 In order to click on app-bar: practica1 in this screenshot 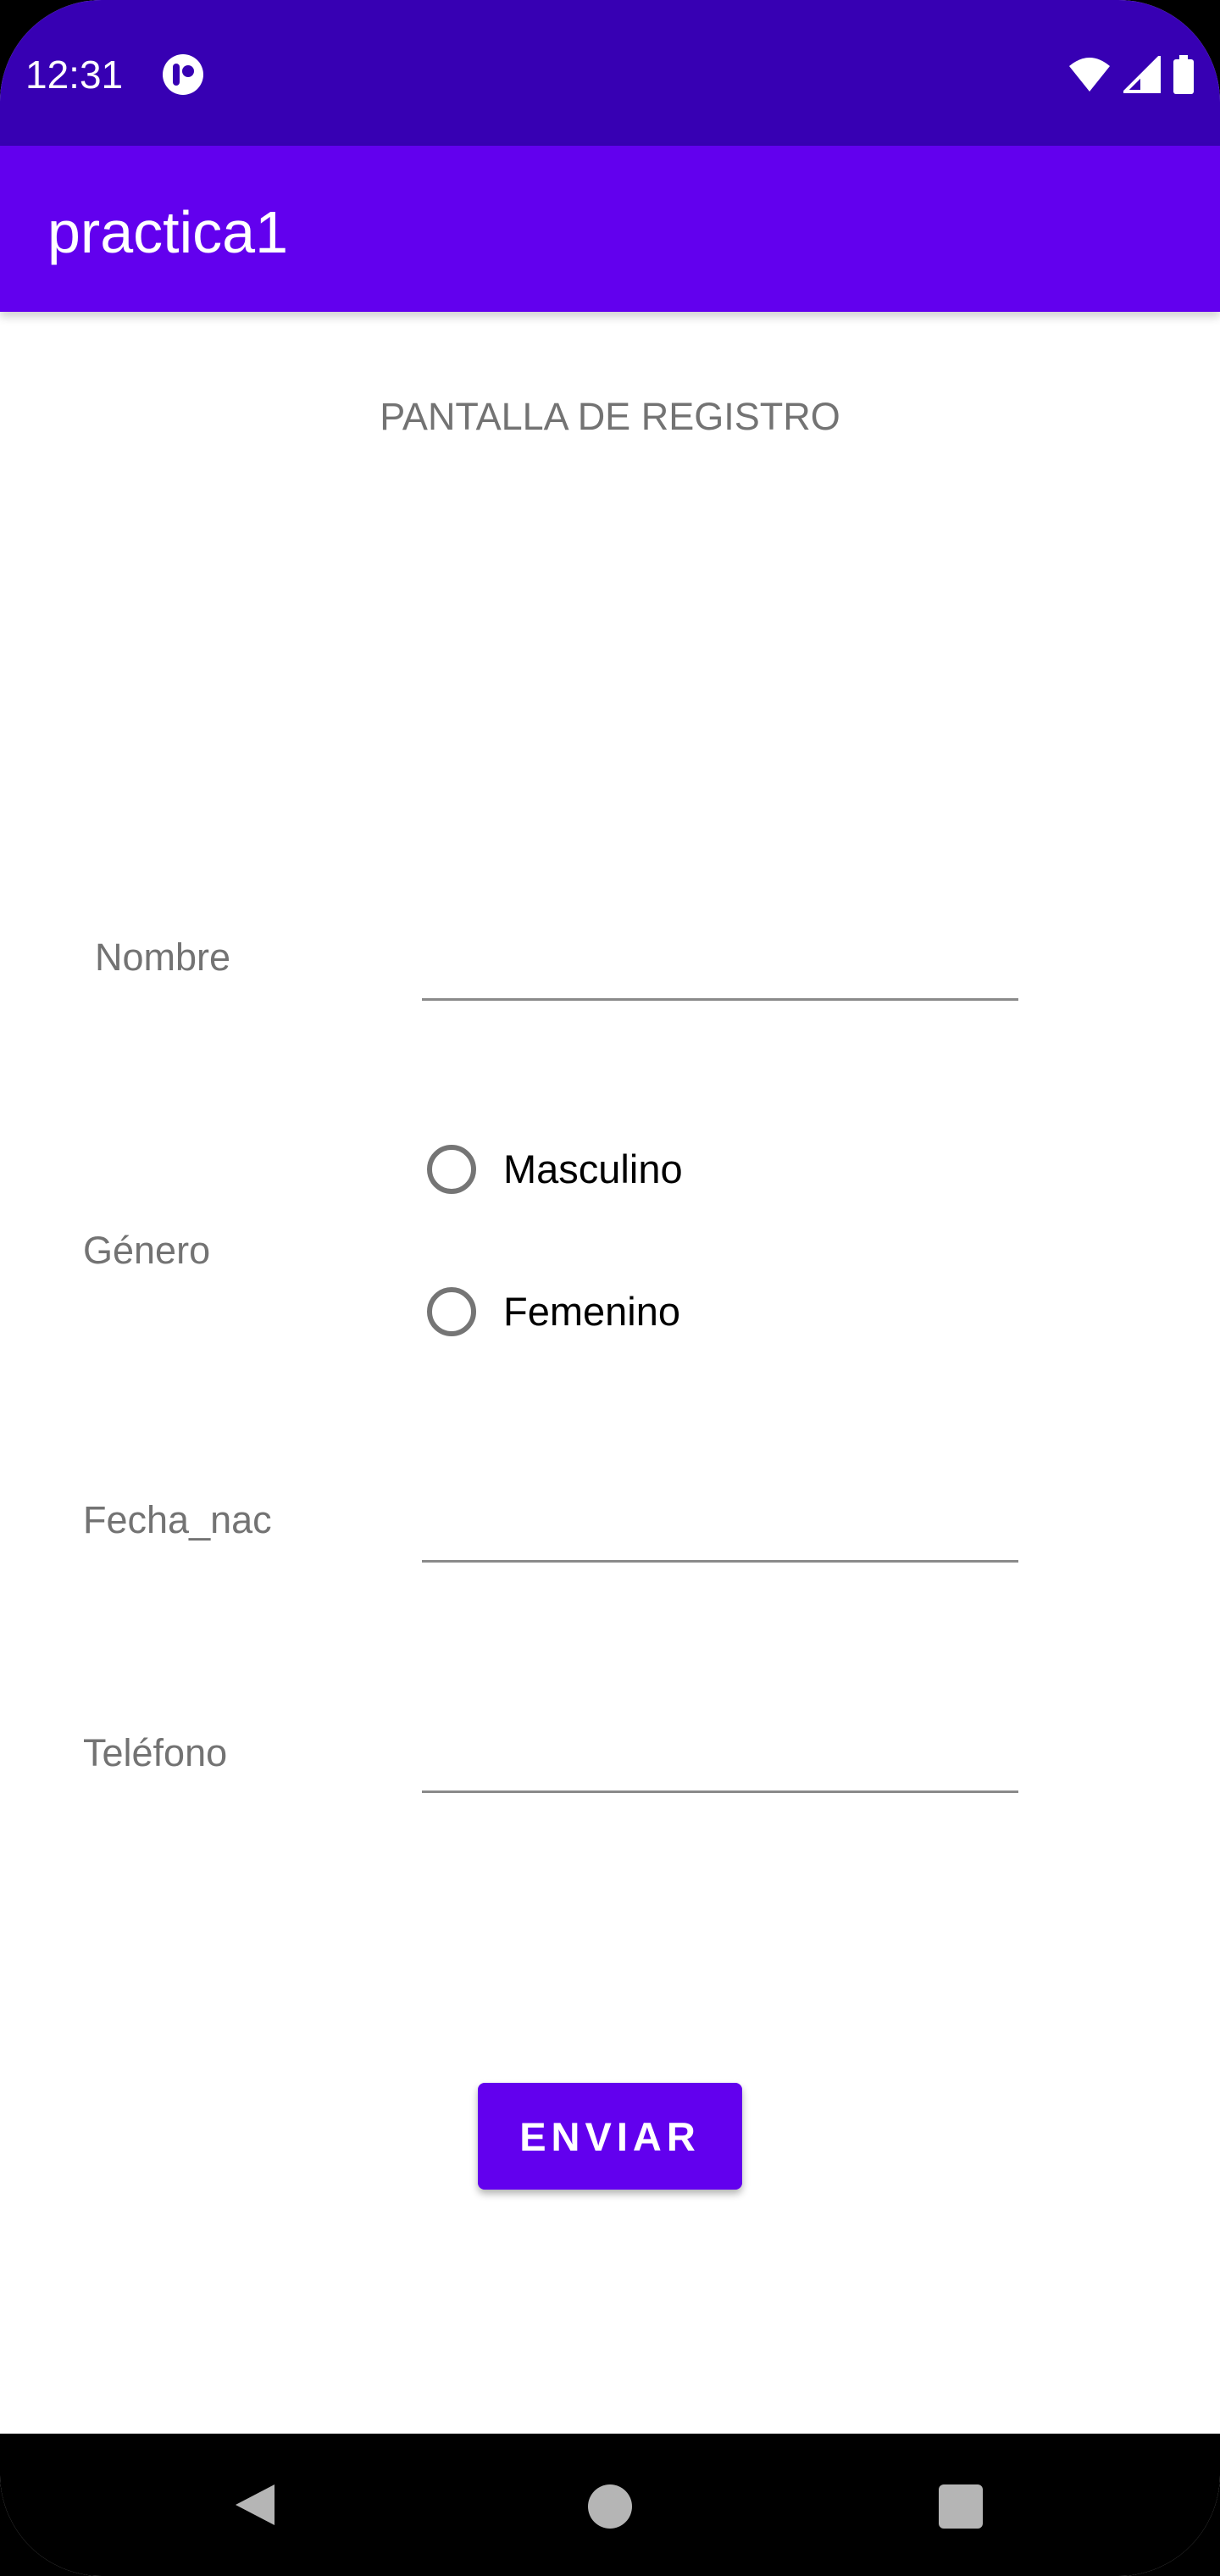, I will do `click(610, 229)`.